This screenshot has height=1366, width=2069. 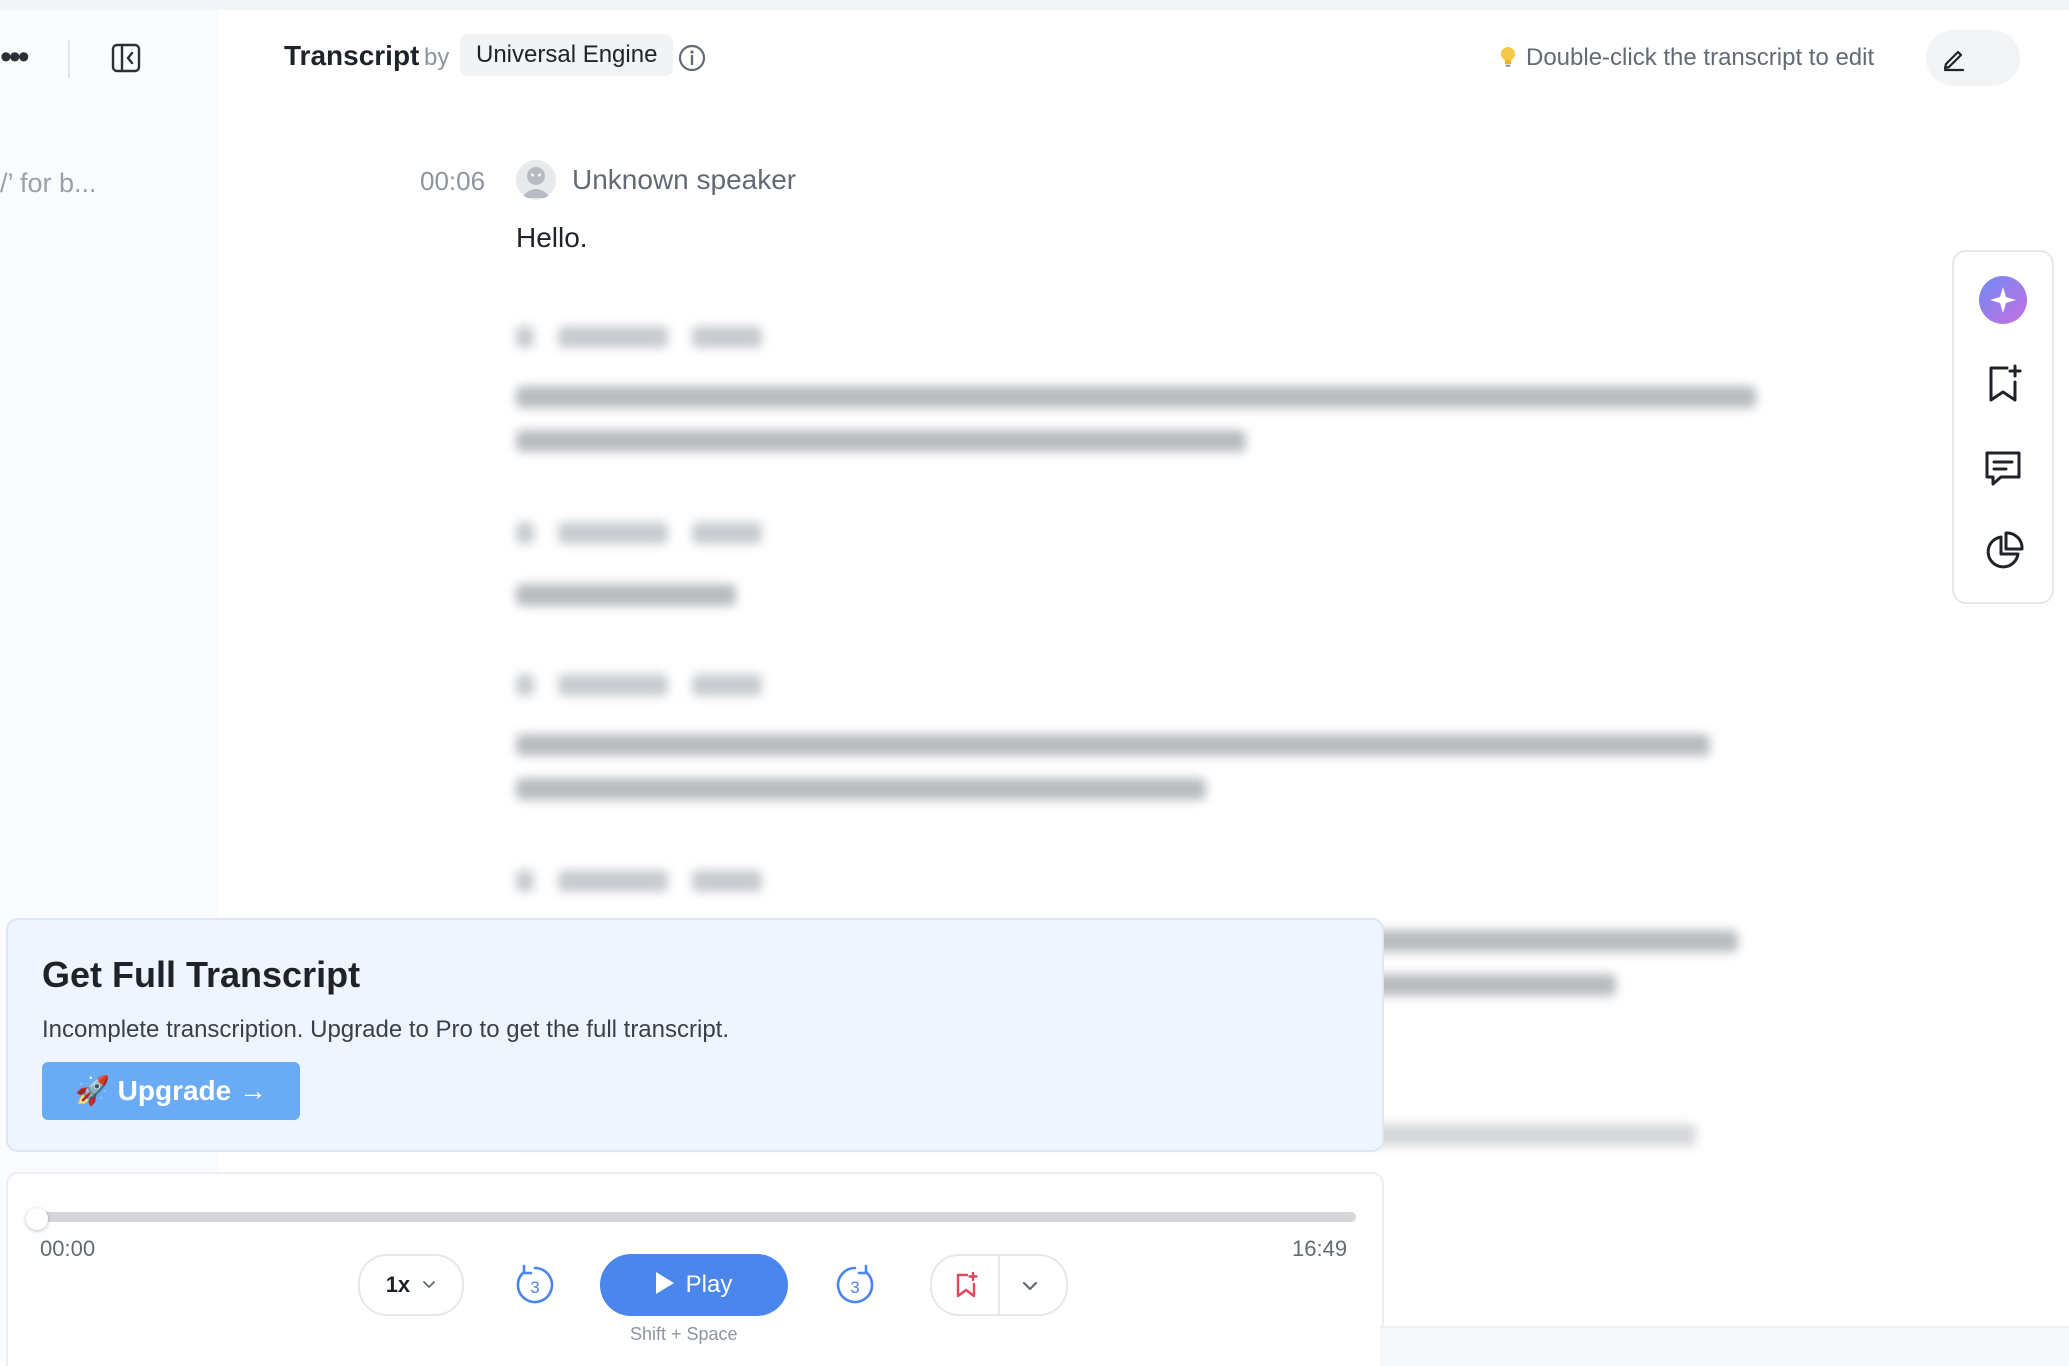 What do you see at coordinates (2003, 384) in the screenshot?
I see `add-bookmark-icon` at bounding box center [2003, 384].